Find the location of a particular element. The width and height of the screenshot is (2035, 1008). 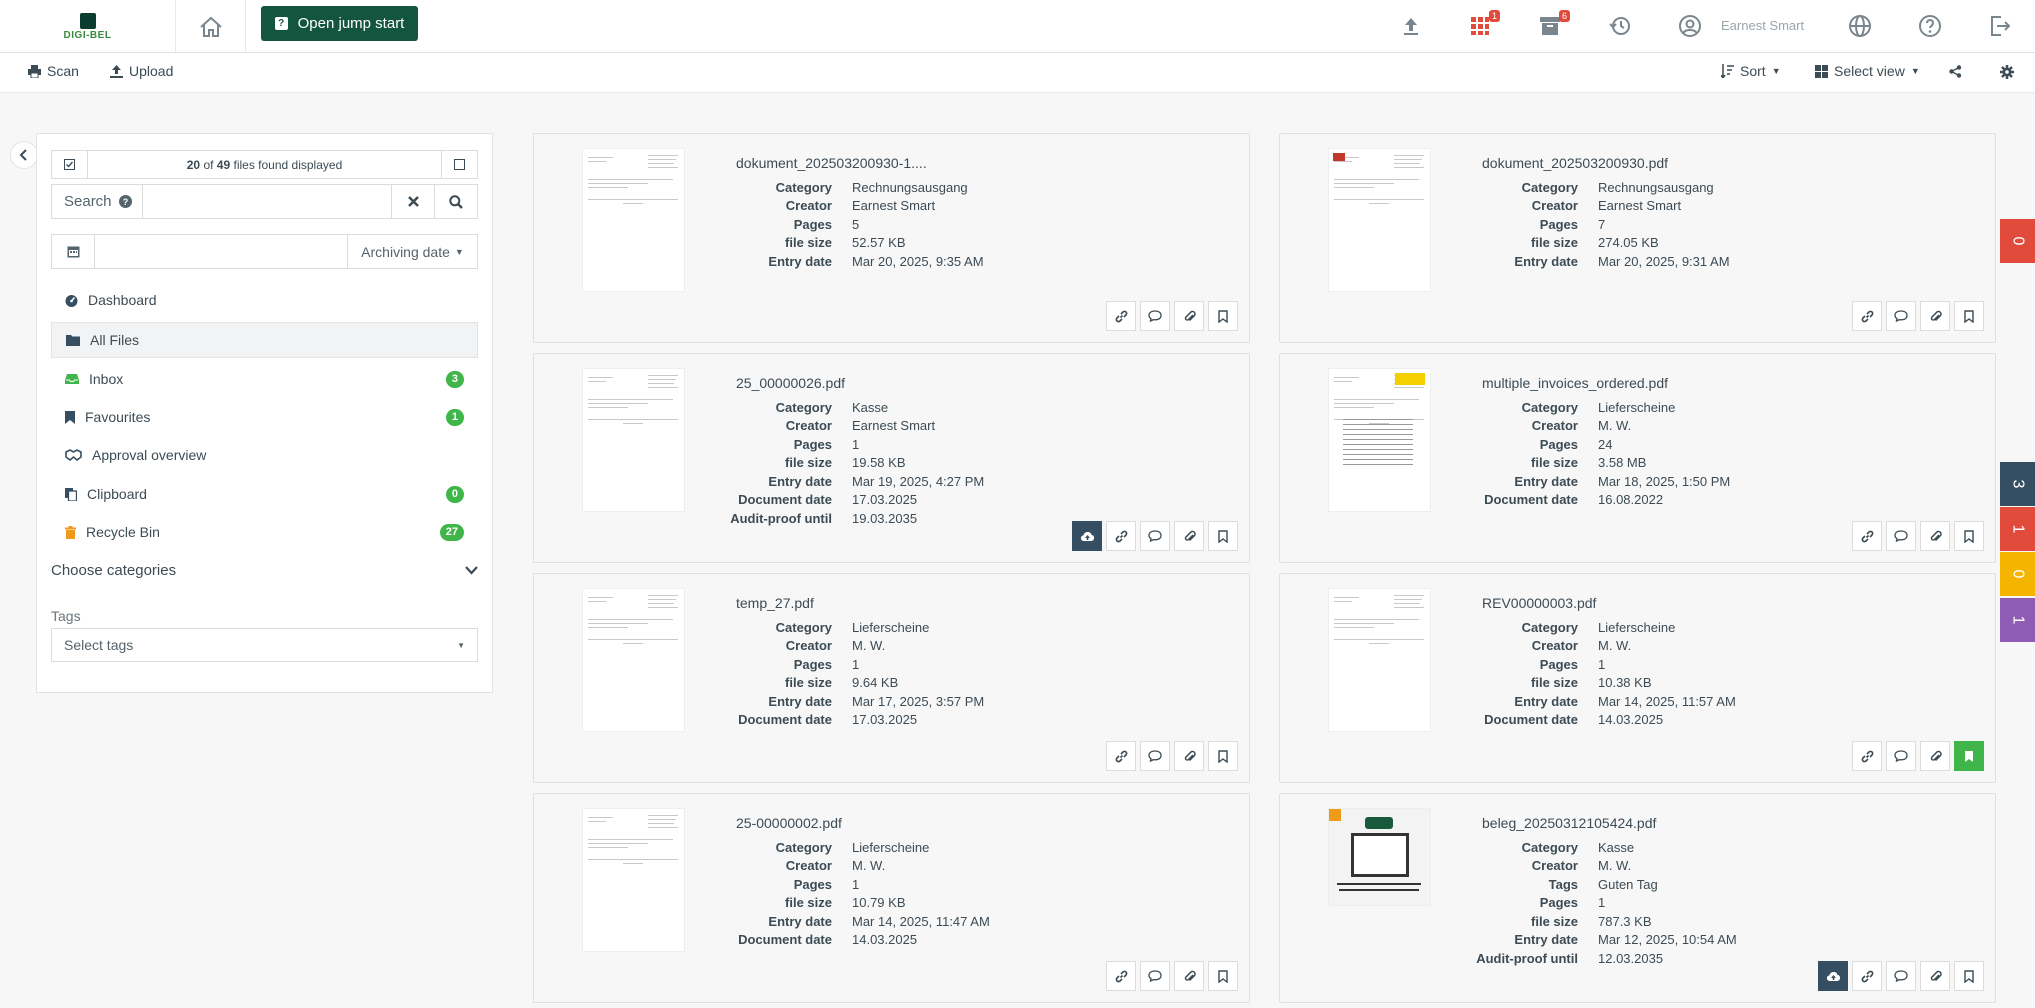

sidebar-item-dashboard: Dashboard is located at coordinates (264, 300).